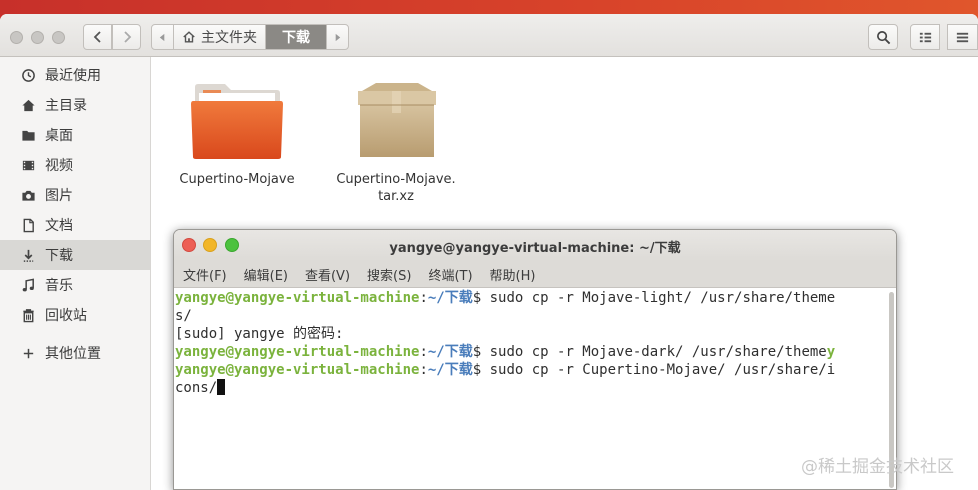 The height and width of the screenshot is (490, 978). What do you see at coordinates (530, 316) in the screenshot?
I see `terminal-line: s/` at bounding box center [530, 316].